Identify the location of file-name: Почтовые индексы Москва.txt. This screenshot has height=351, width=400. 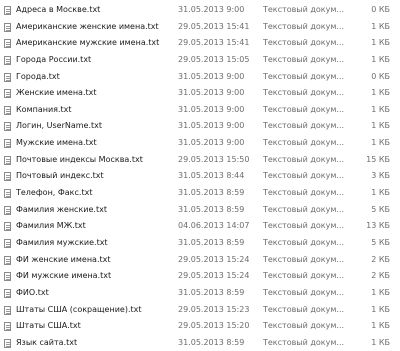
(79, 159).